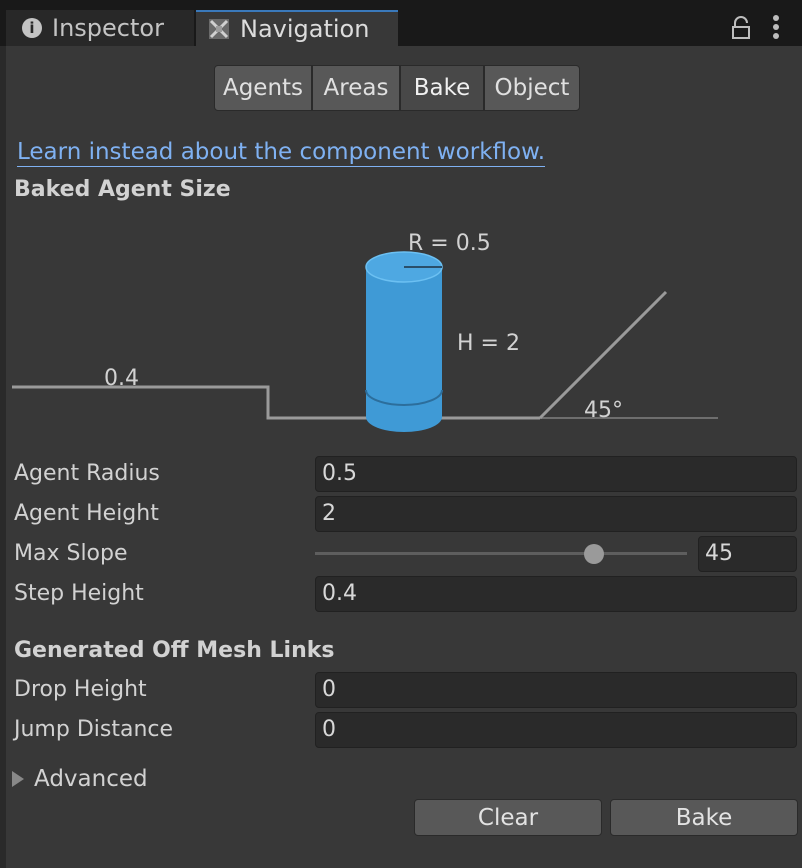 The width and height of the screenshot is (802, 868). Describe the element at coordinates (704, 817) in the screenshot. I see `bake-button: Bake` at that location.